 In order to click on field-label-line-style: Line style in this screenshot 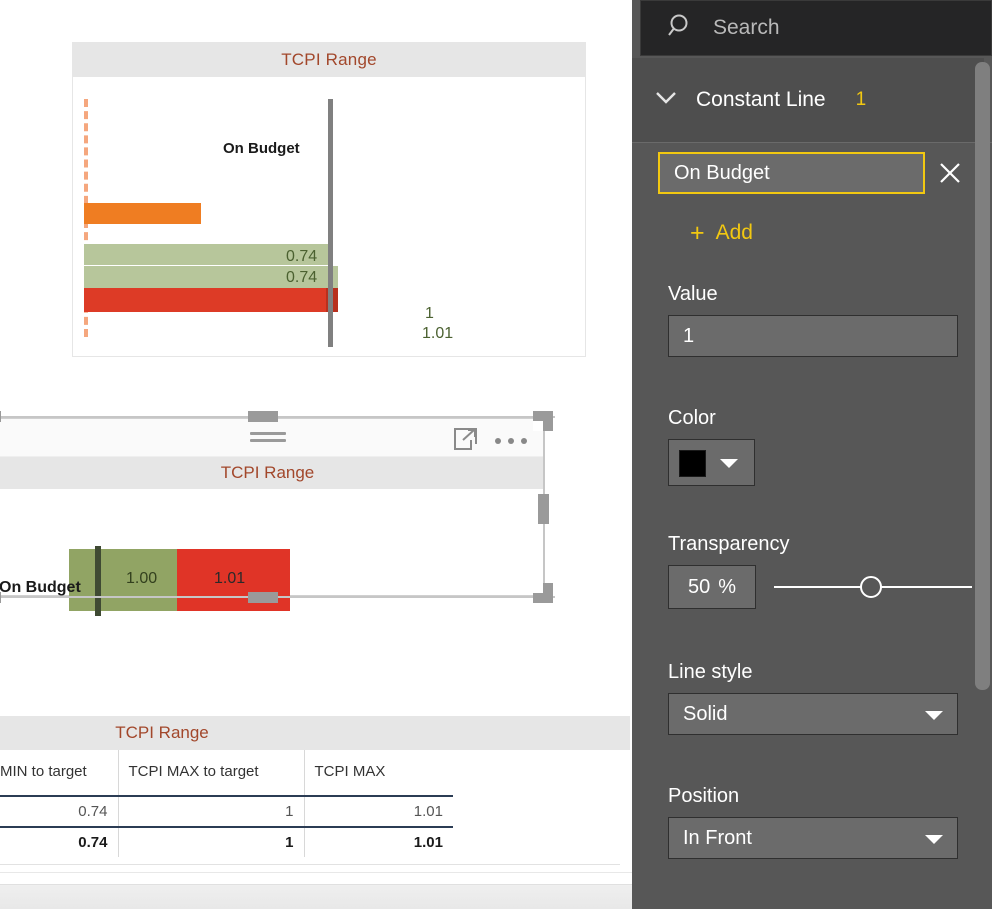, I will do `click(710, 672)`.